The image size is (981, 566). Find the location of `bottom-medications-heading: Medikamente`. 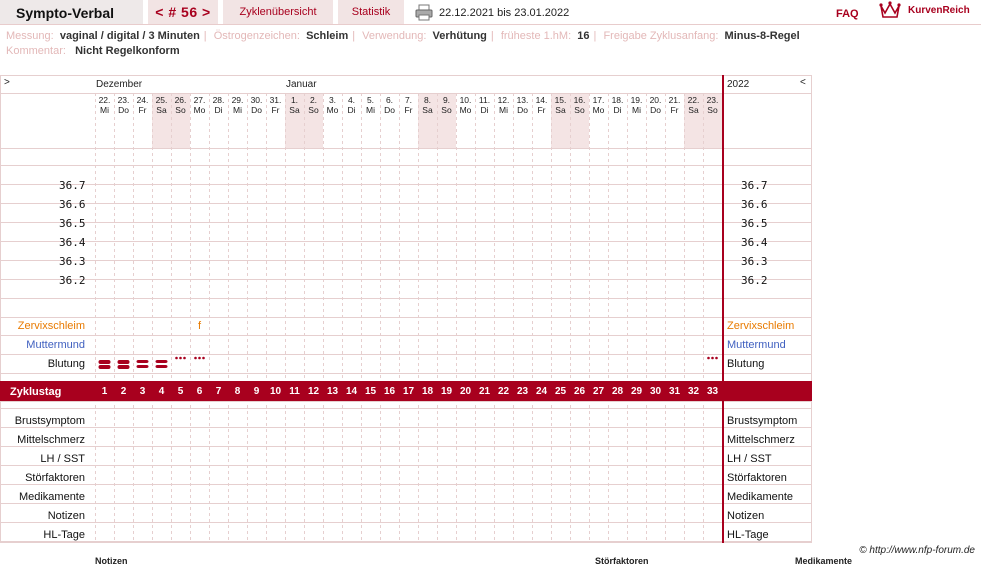

bottom-medications-heading: Medikamente is located at coordinates (824, 561).